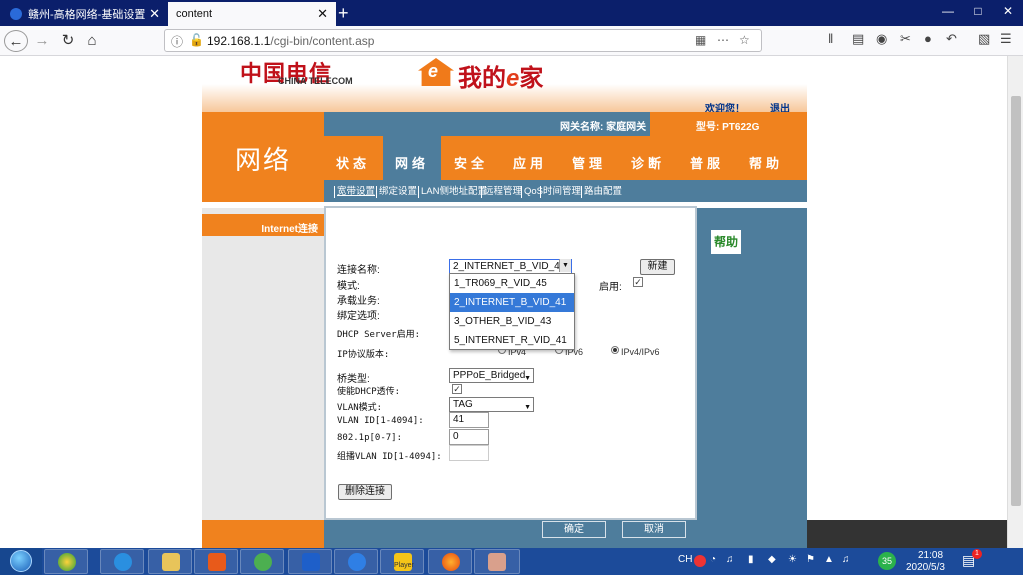  I want to click on taskbar-app-player: Player, so click(402, 561).